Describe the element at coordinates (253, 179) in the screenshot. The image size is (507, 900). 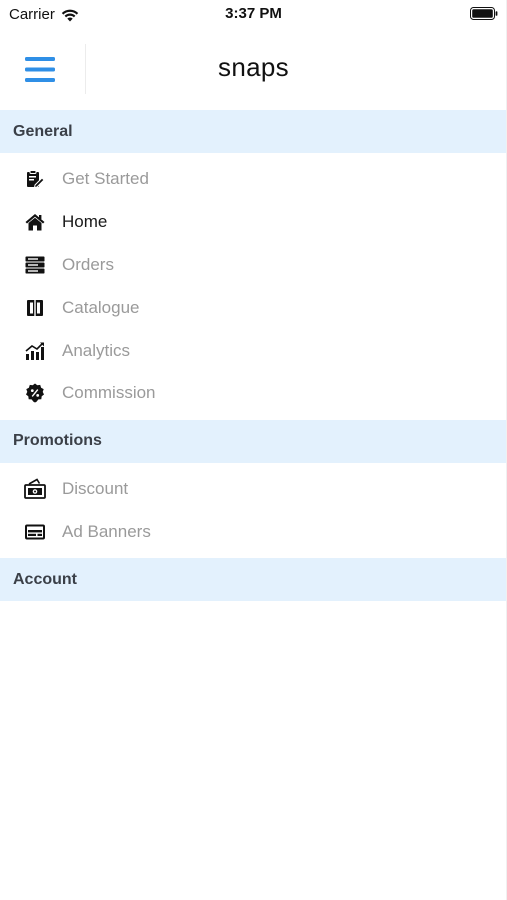
I see `menu-item-get-started: Get Started` at that location.